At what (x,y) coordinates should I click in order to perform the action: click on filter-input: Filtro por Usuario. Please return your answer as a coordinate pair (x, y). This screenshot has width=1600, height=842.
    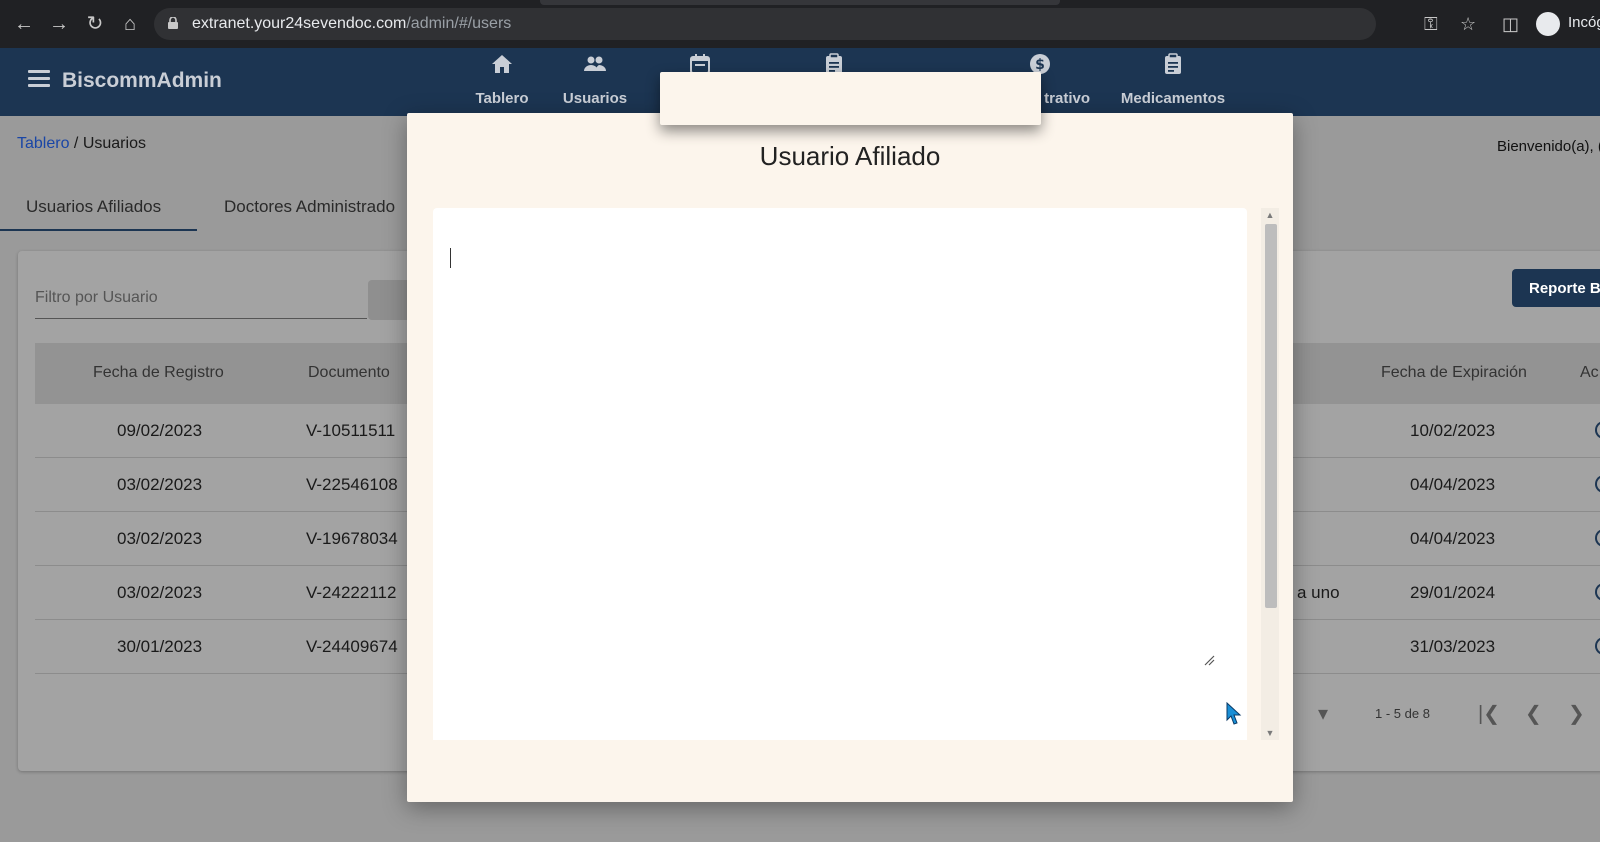
    Looking at the image, I should click on (96, 298).